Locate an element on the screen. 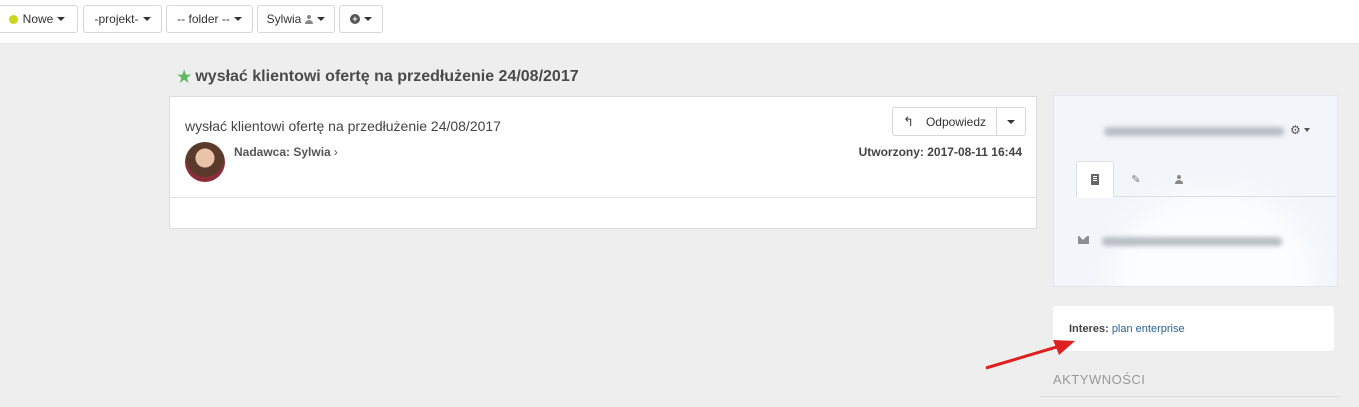  reply-label: Odpowiedz is located at coordinates (955, 121).